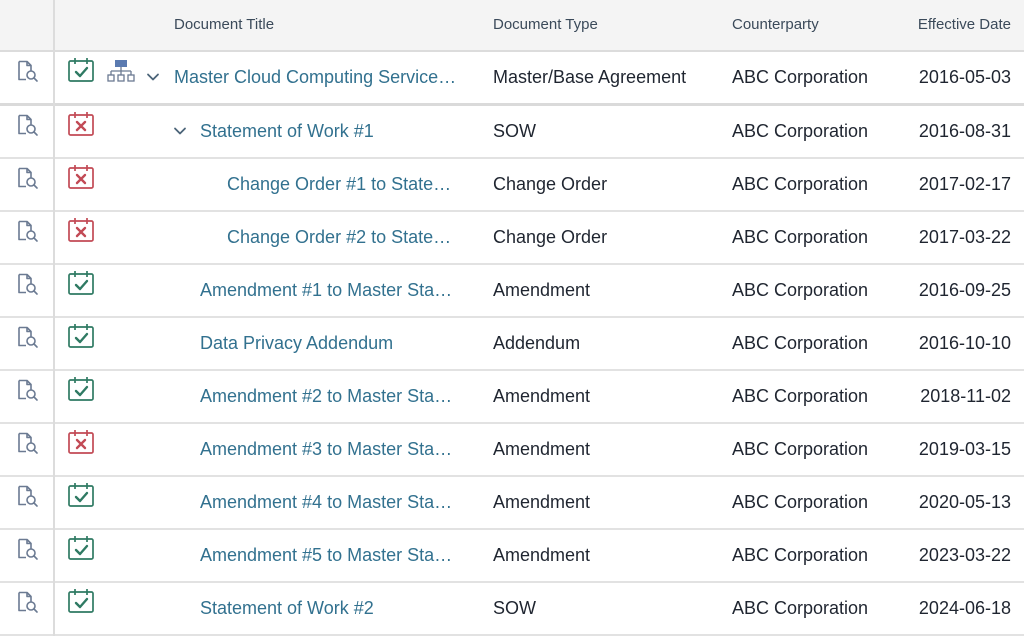 The width and height of the screenshot is (1024, 636). I want to click on document-title-link: Statement of Work #2, so click(334, 608).